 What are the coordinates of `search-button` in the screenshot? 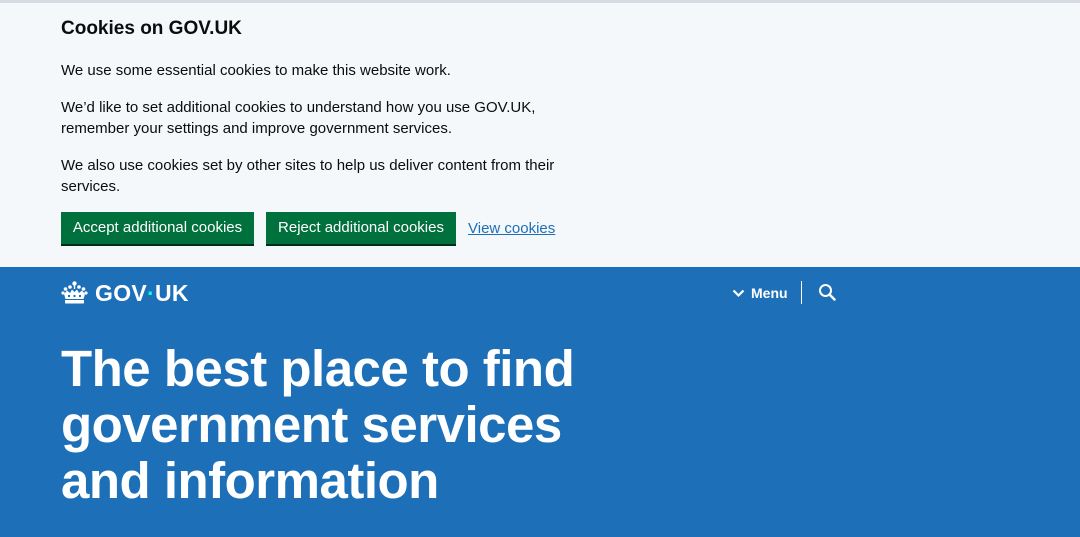 It's located at (828, 293).